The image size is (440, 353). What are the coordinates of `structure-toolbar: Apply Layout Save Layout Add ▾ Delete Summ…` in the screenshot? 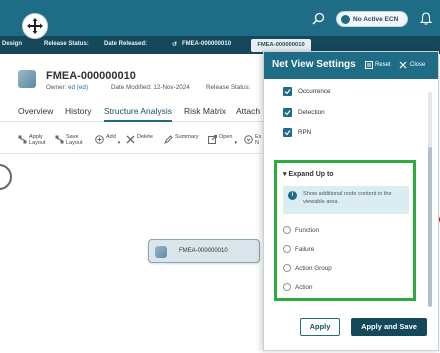 It's located at (132, 141).